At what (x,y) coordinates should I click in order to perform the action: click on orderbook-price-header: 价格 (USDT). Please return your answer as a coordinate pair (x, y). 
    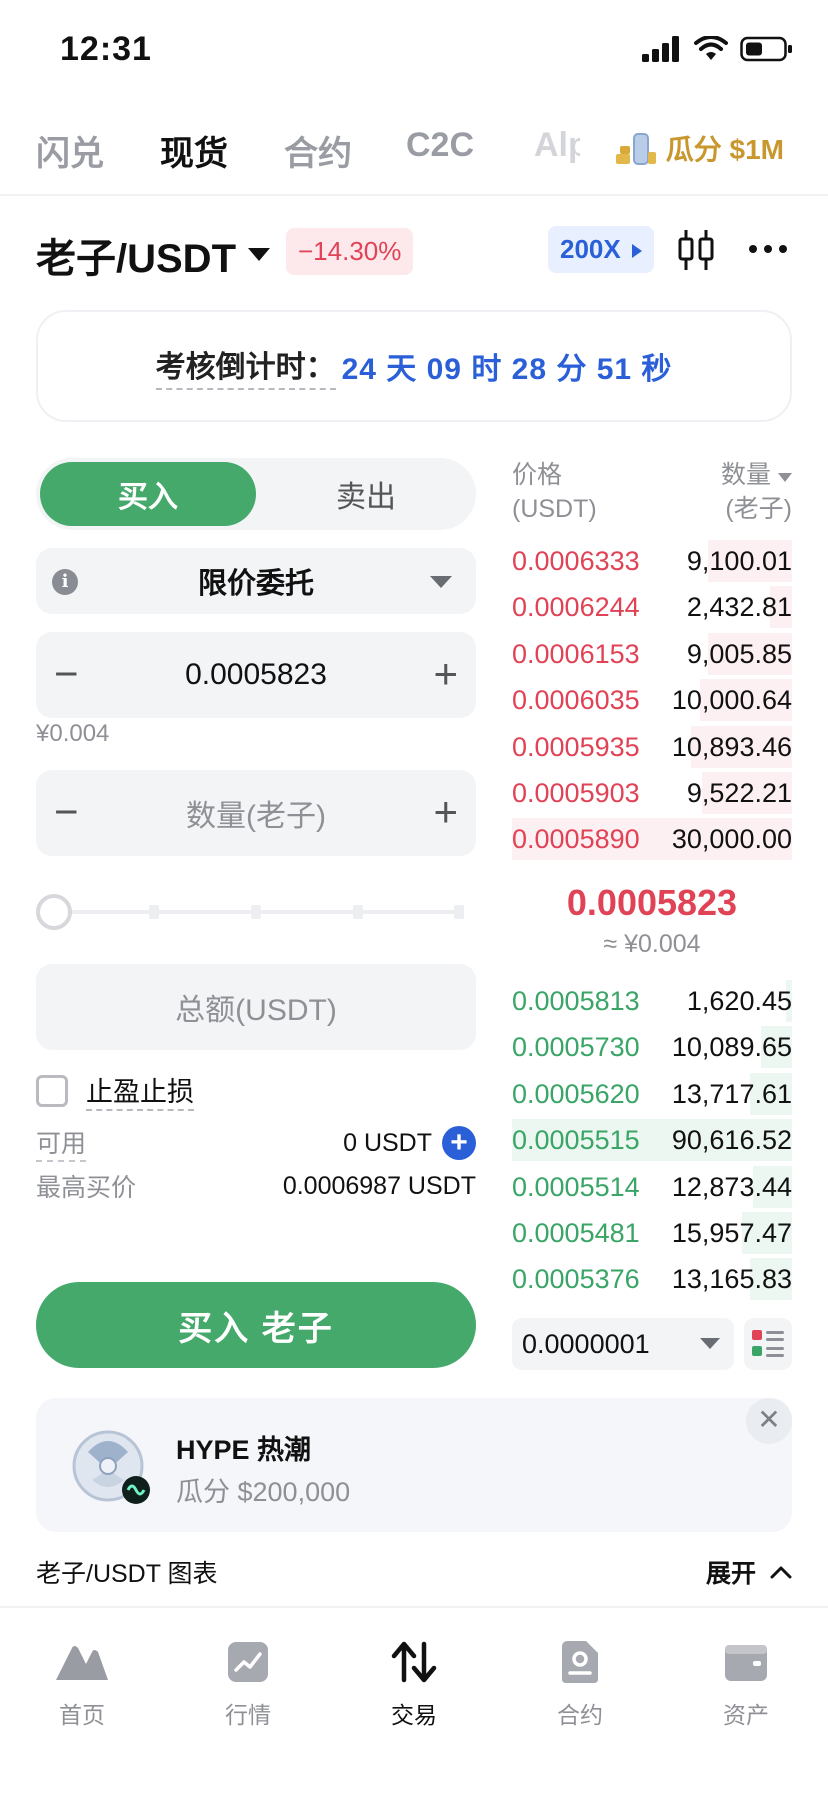
    Looking at the image, I should click on (554, 492).